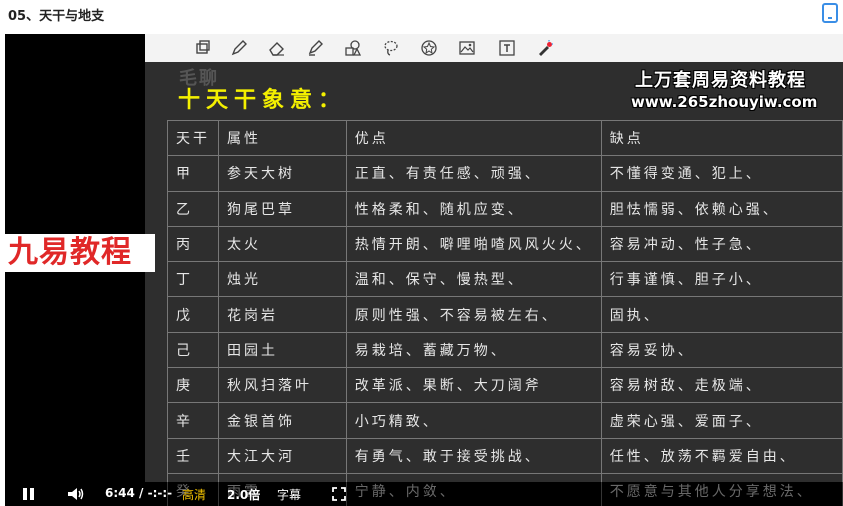 The height and width of the screenshot is (506, 843). I want to click on cell-attribute: 狗尾巴草, so click(282, 208).